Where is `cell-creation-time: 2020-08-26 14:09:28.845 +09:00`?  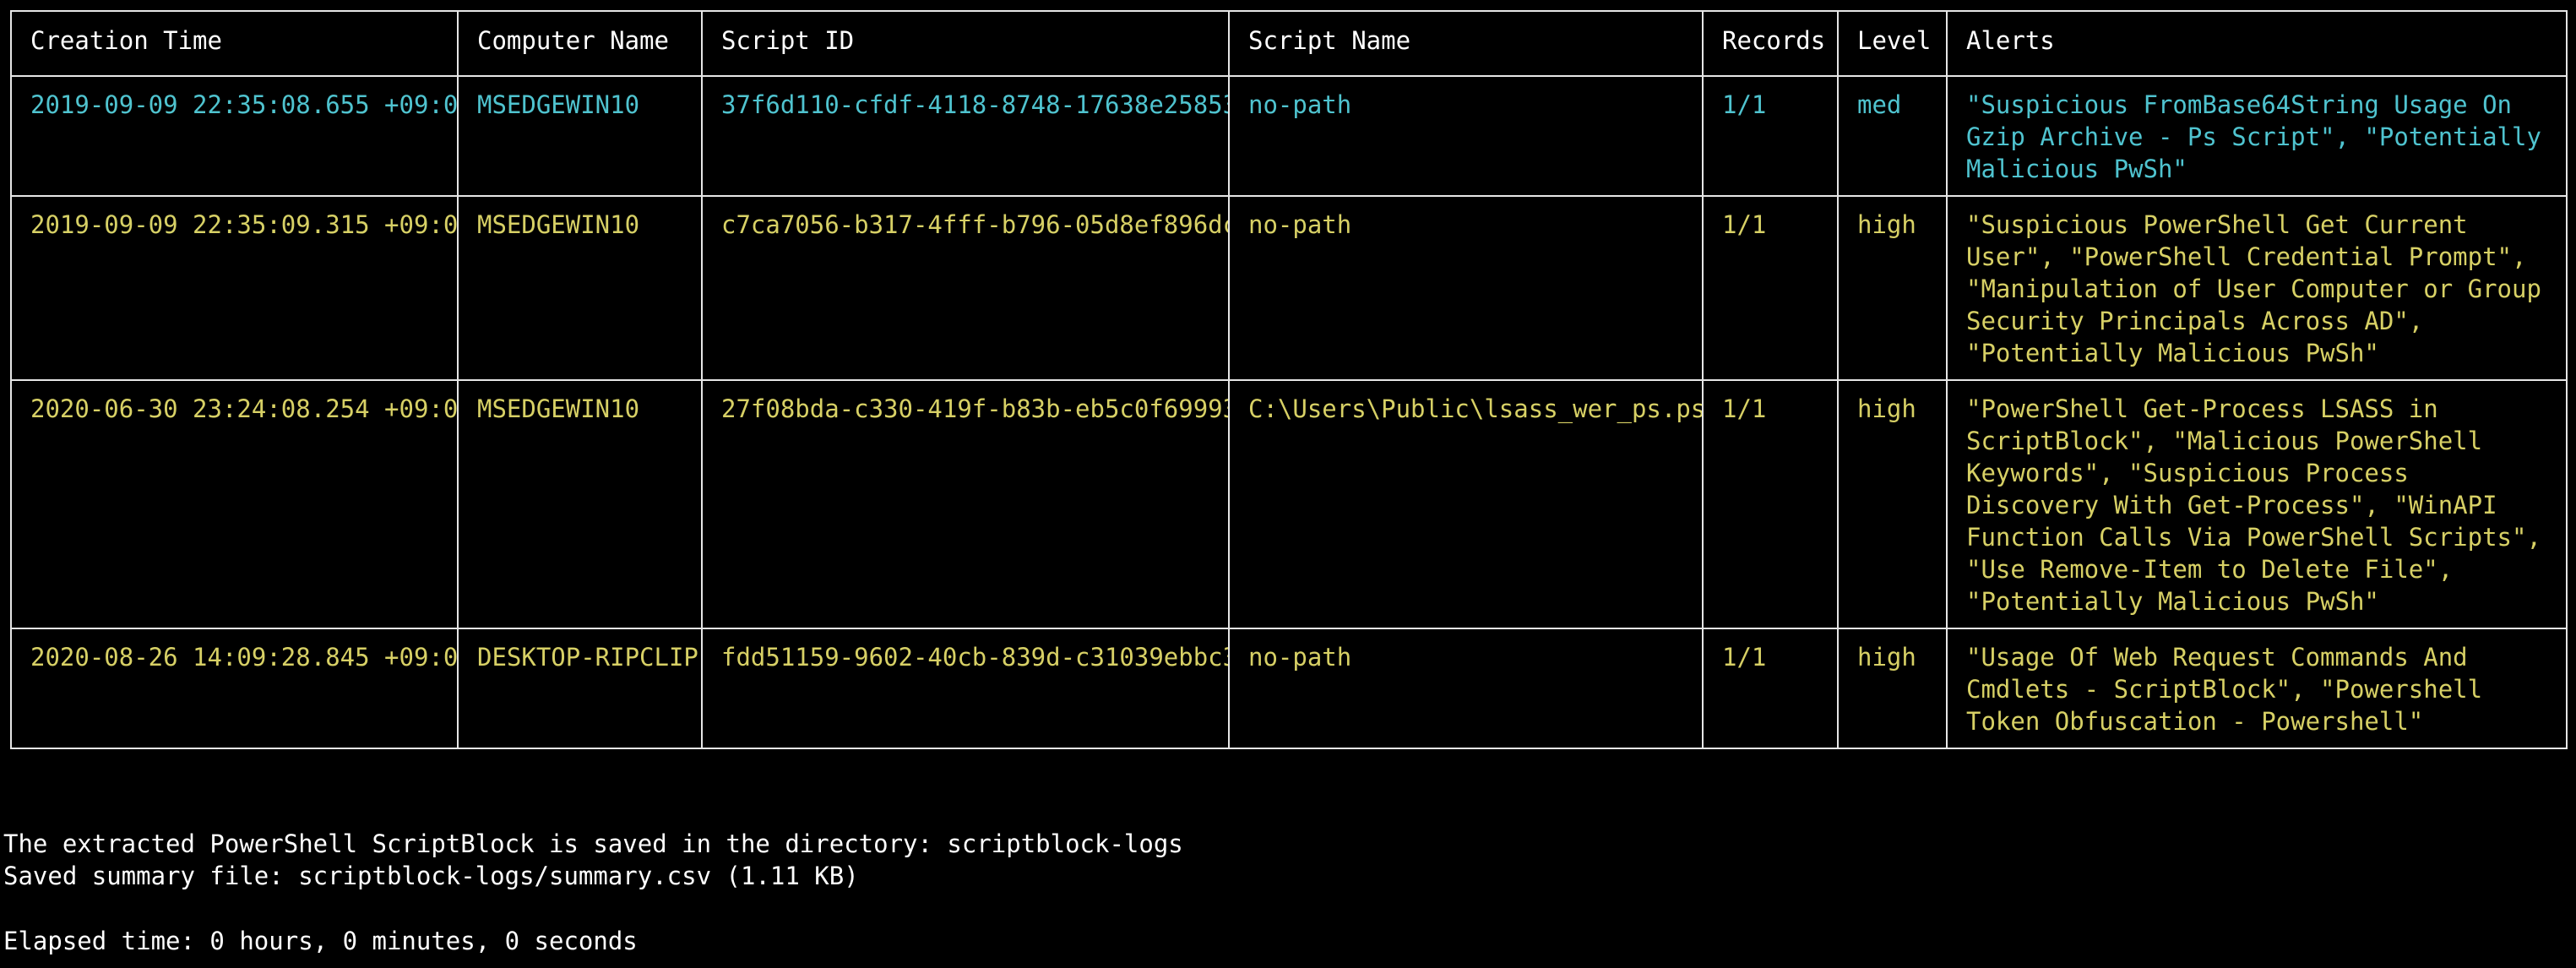 cell-creation-time: 2020-08-26 14:09:28.845 +09:00 is located at coordinates (234, 688).